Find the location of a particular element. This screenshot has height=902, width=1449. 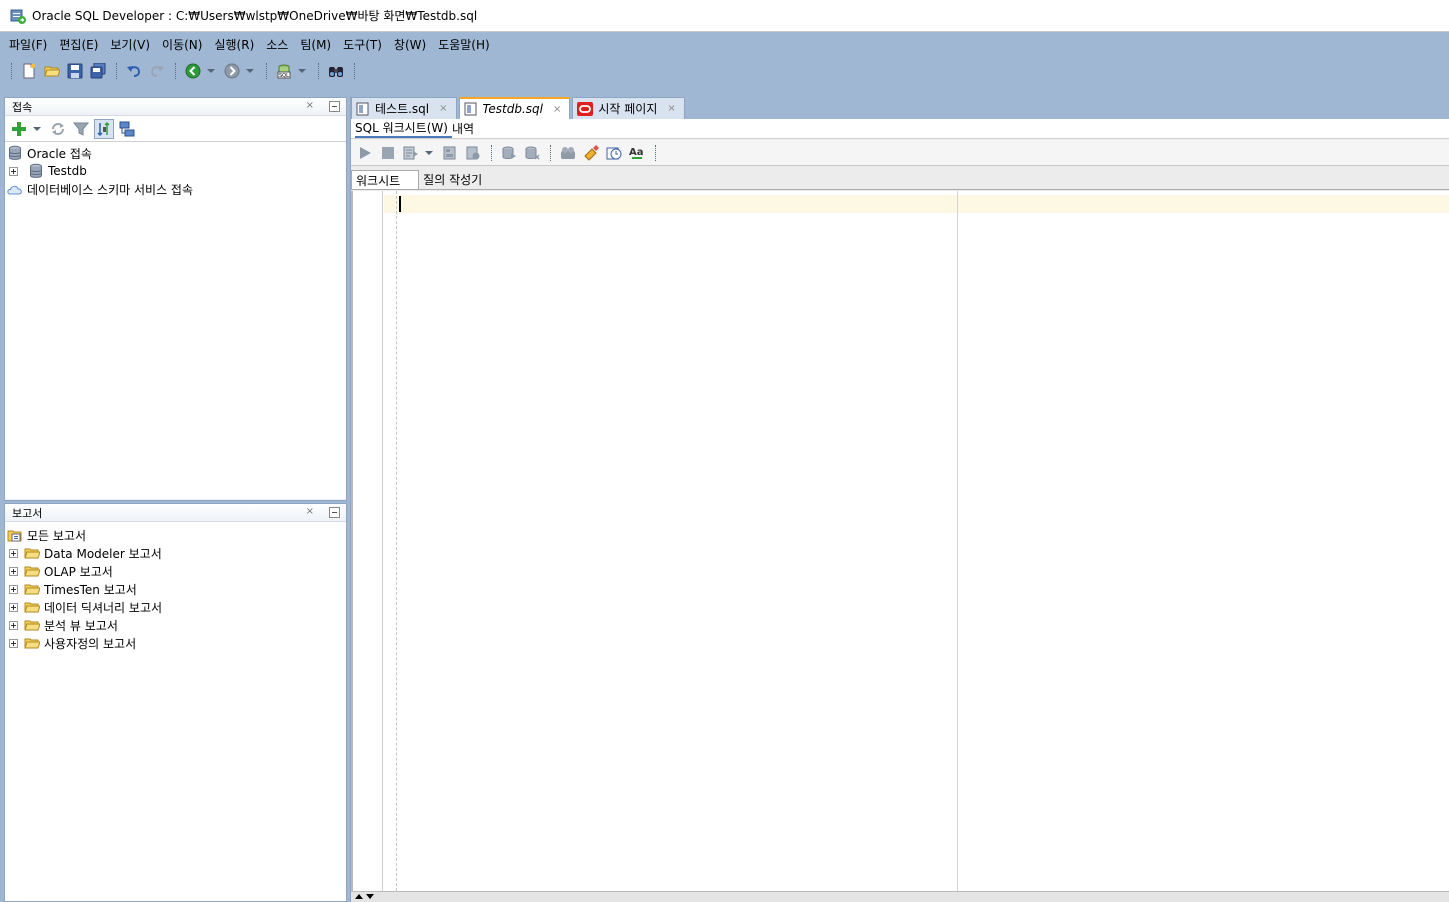

menu-window: 창(W) is located at coordinates (411, 45).